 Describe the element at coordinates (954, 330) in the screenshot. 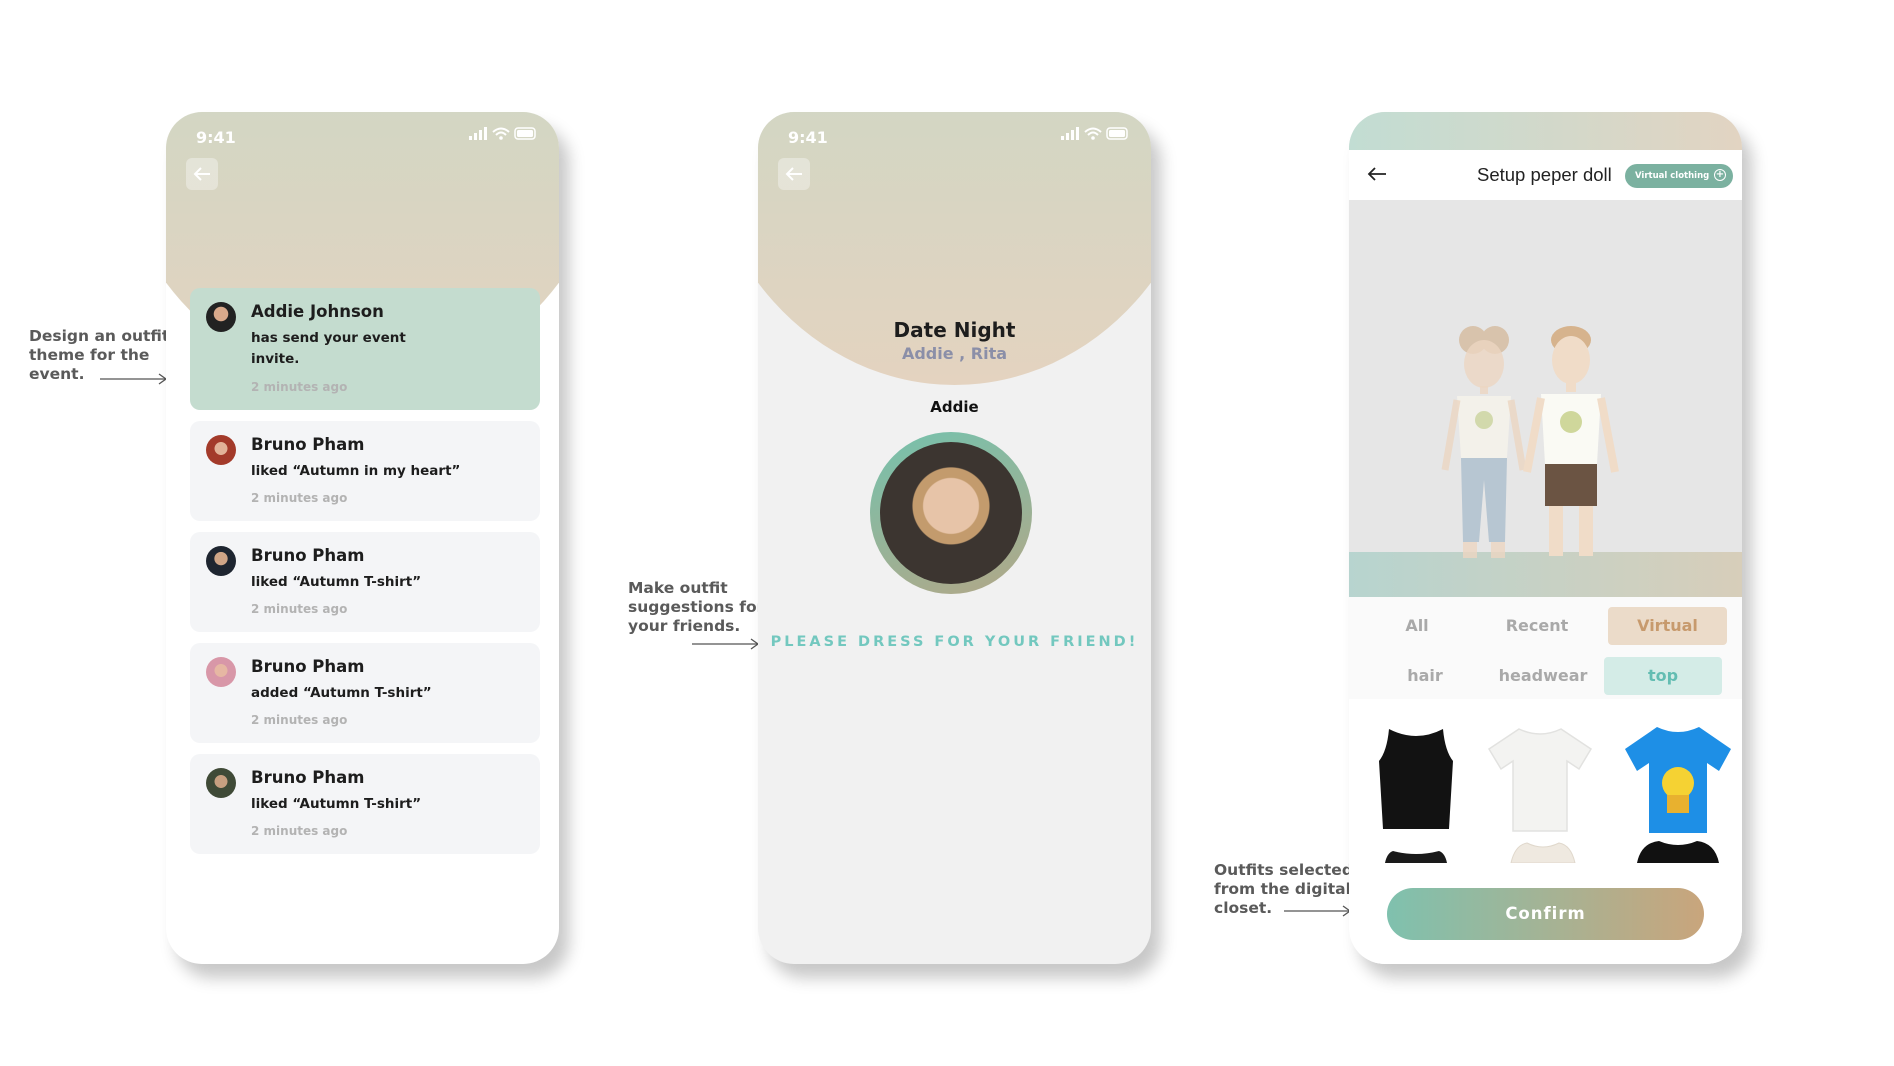

I see `event-title: Date Night` at that location.